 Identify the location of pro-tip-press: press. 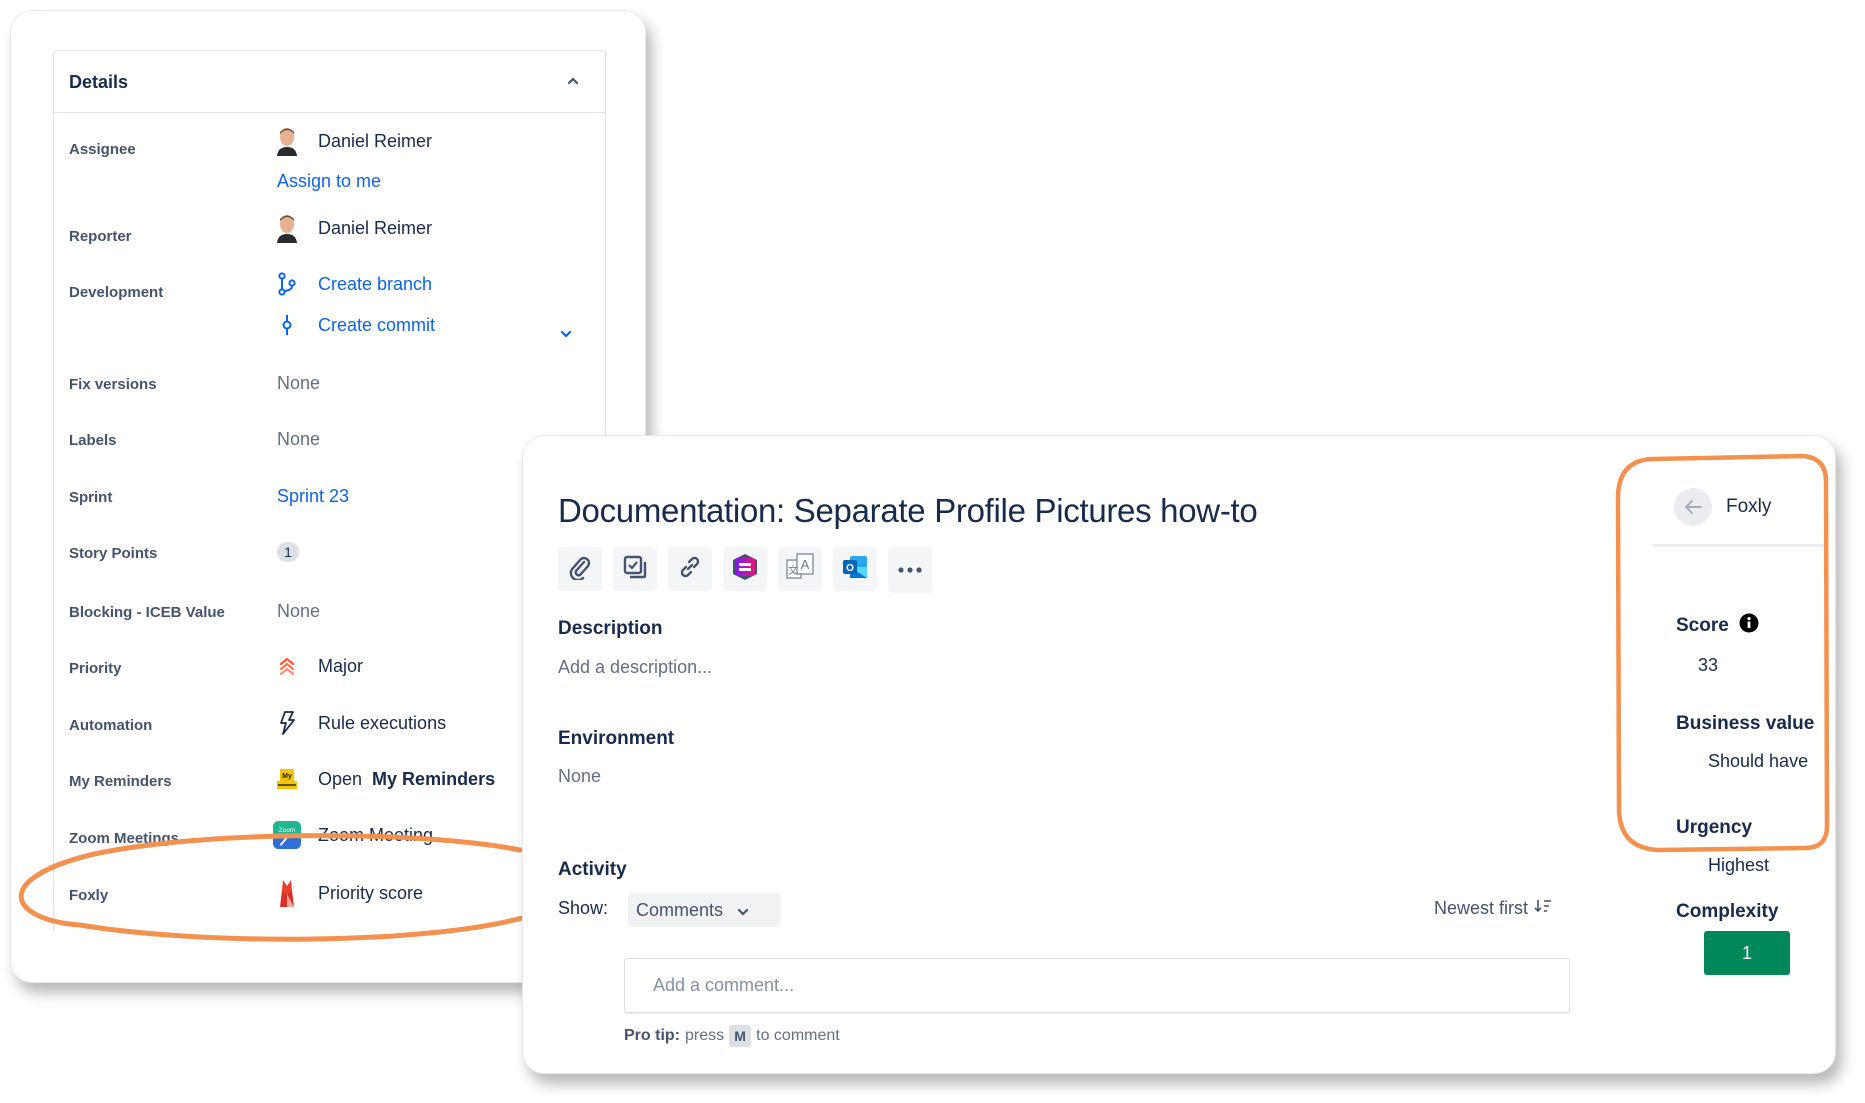
(705, 1035).